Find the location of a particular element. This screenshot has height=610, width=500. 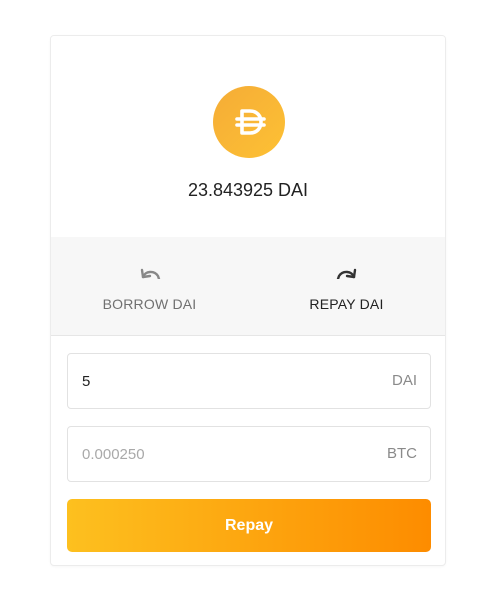

btc-amount-field: BTC is located at coordinates (249, 454).